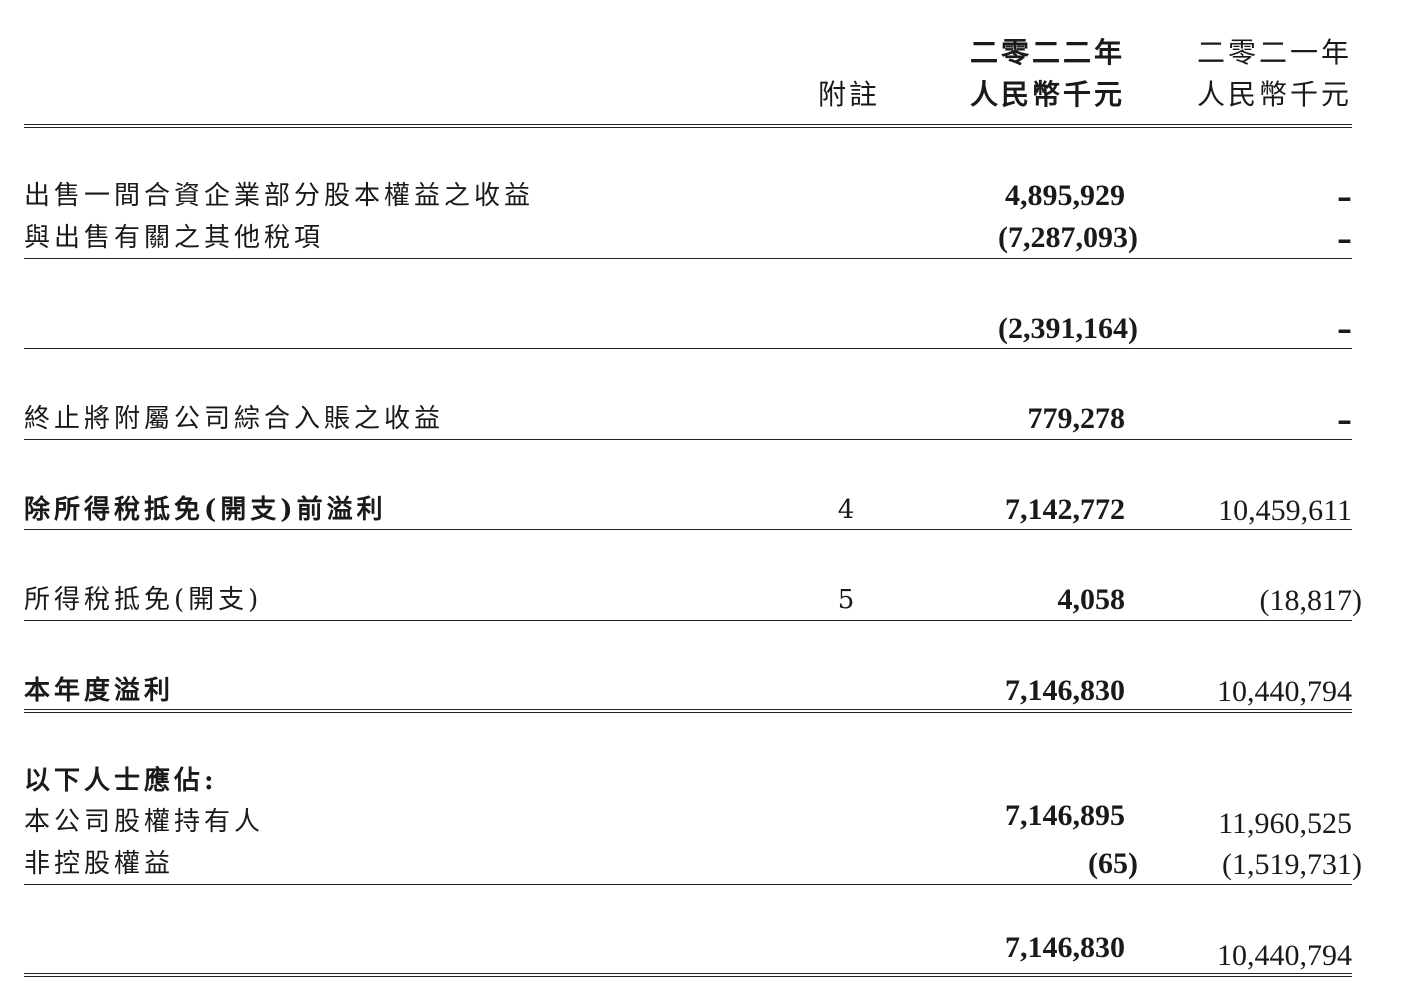  Describe the element at coordinates (279, 196) in the screenshot. I see `row-label-gain-partial-disposal-jv: 出售一間合資企業部分股本權益之收益` at that location.